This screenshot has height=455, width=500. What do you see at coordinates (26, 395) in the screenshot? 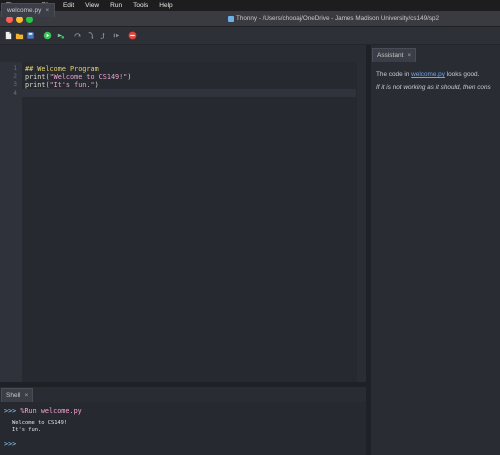
I see `shell-tab-close-icon: ×` at bounding box center [26, 395].